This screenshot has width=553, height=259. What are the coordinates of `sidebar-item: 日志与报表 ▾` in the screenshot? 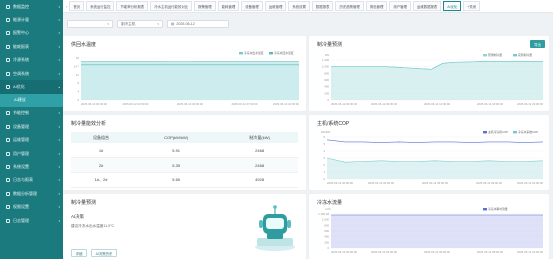 It's located at (31, 180).